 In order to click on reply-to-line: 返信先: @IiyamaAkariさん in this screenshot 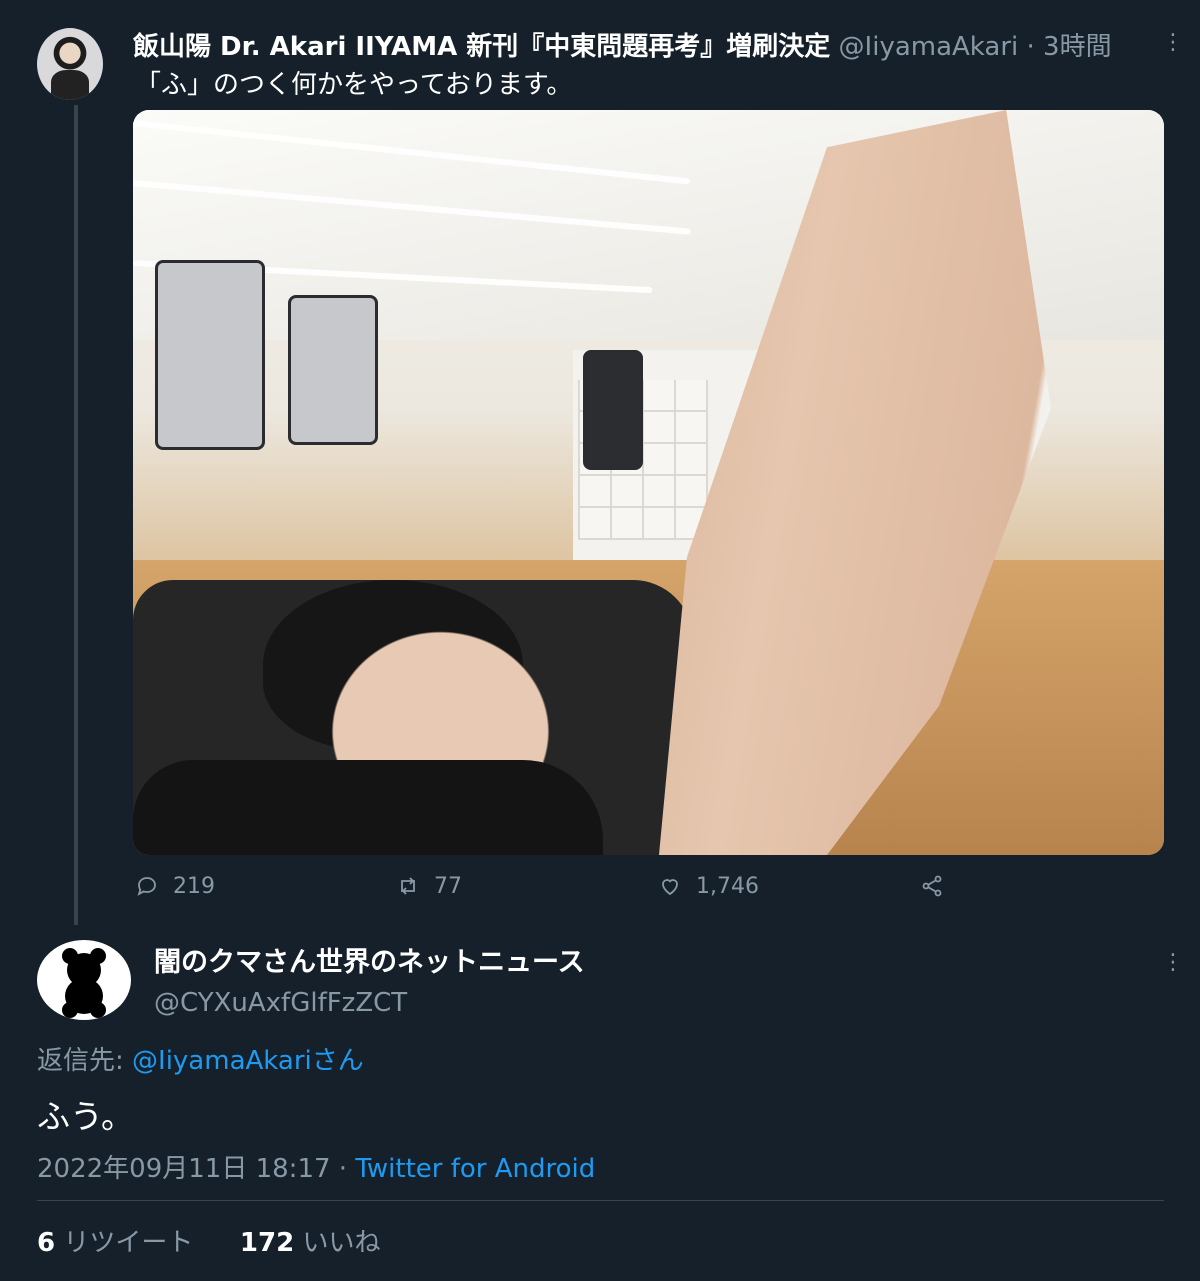, I will do `click(200, 1058)`.